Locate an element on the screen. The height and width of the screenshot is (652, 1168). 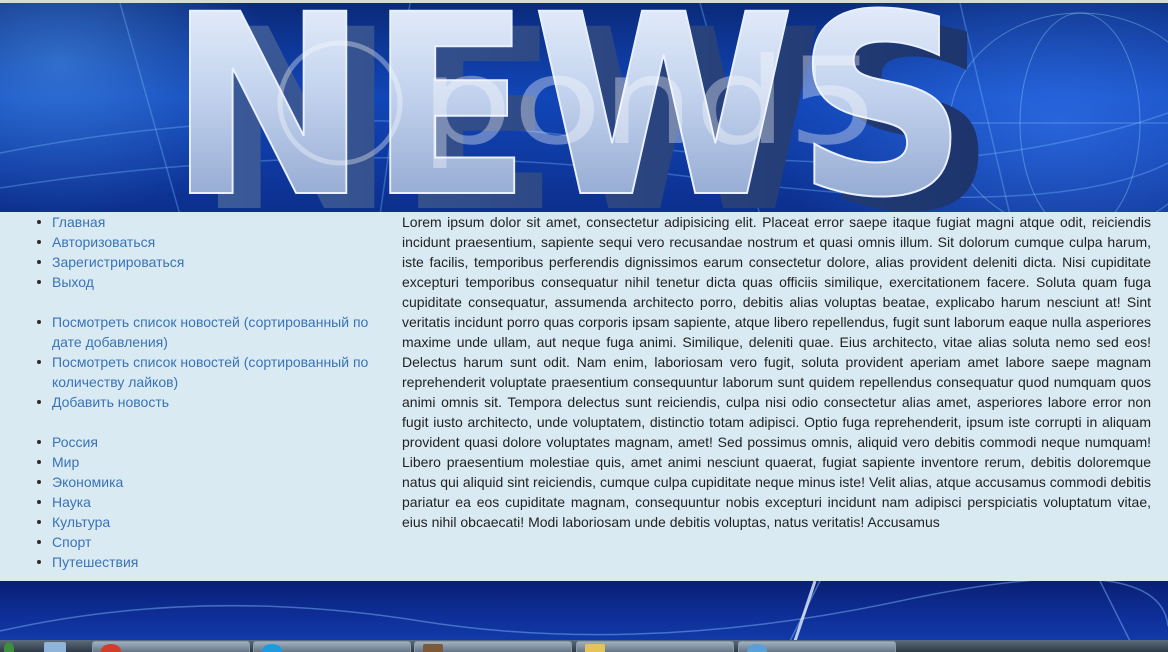
nav-item: Спорт is located at coordinates (211, 542).